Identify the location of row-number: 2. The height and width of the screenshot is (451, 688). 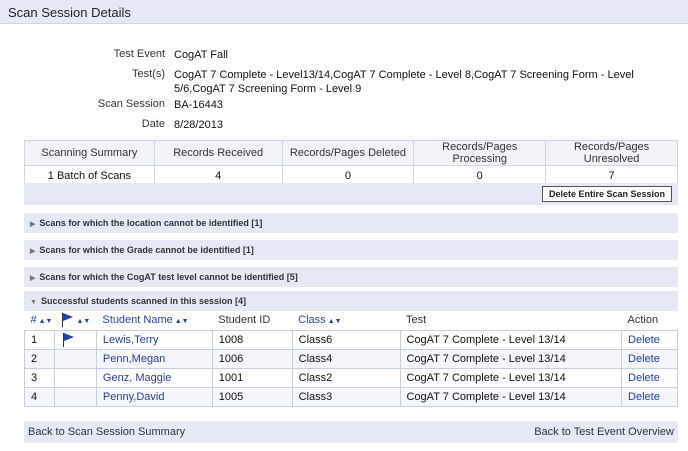
(39, 358).